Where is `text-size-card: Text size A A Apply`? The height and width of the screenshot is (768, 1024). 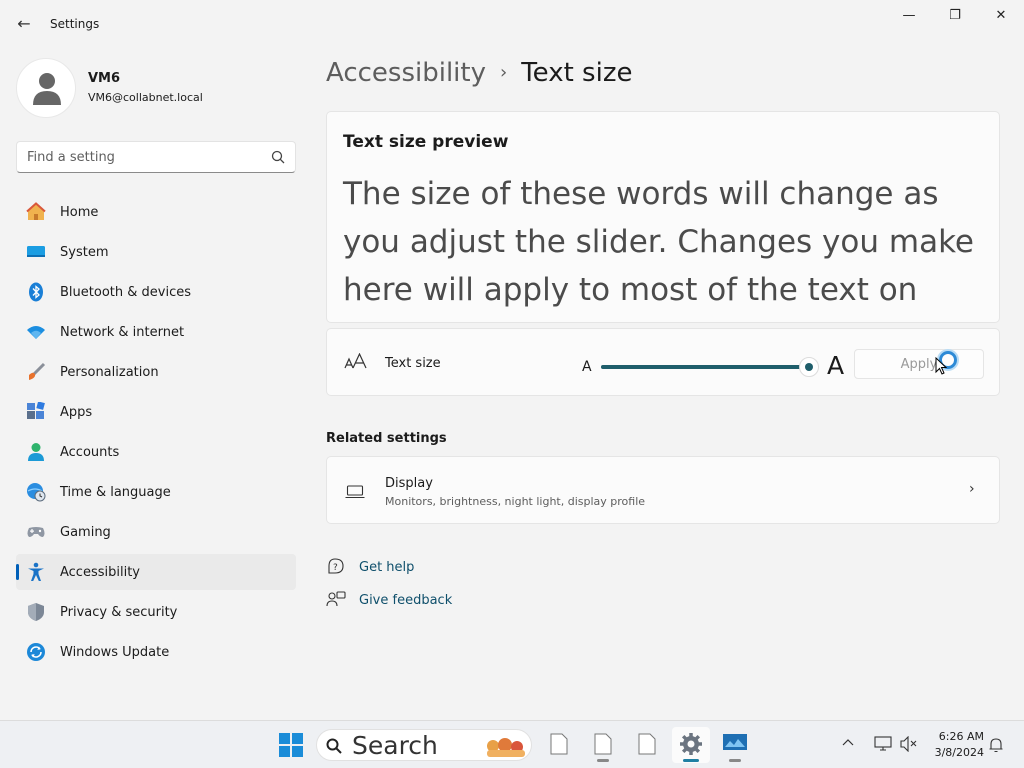
text-size-card: Text size A A Apply is located at coordinates (663, 362).